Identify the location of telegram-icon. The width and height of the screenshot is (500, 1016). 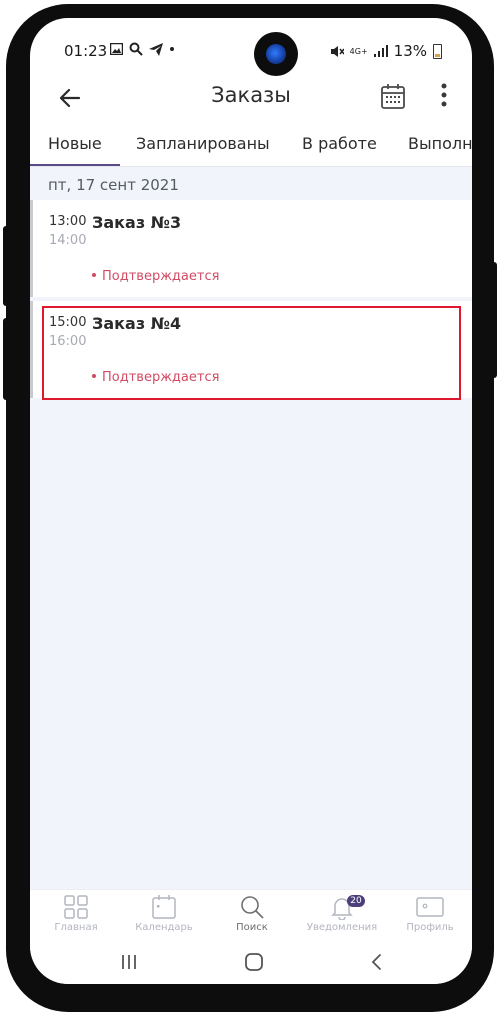
(156, 49).